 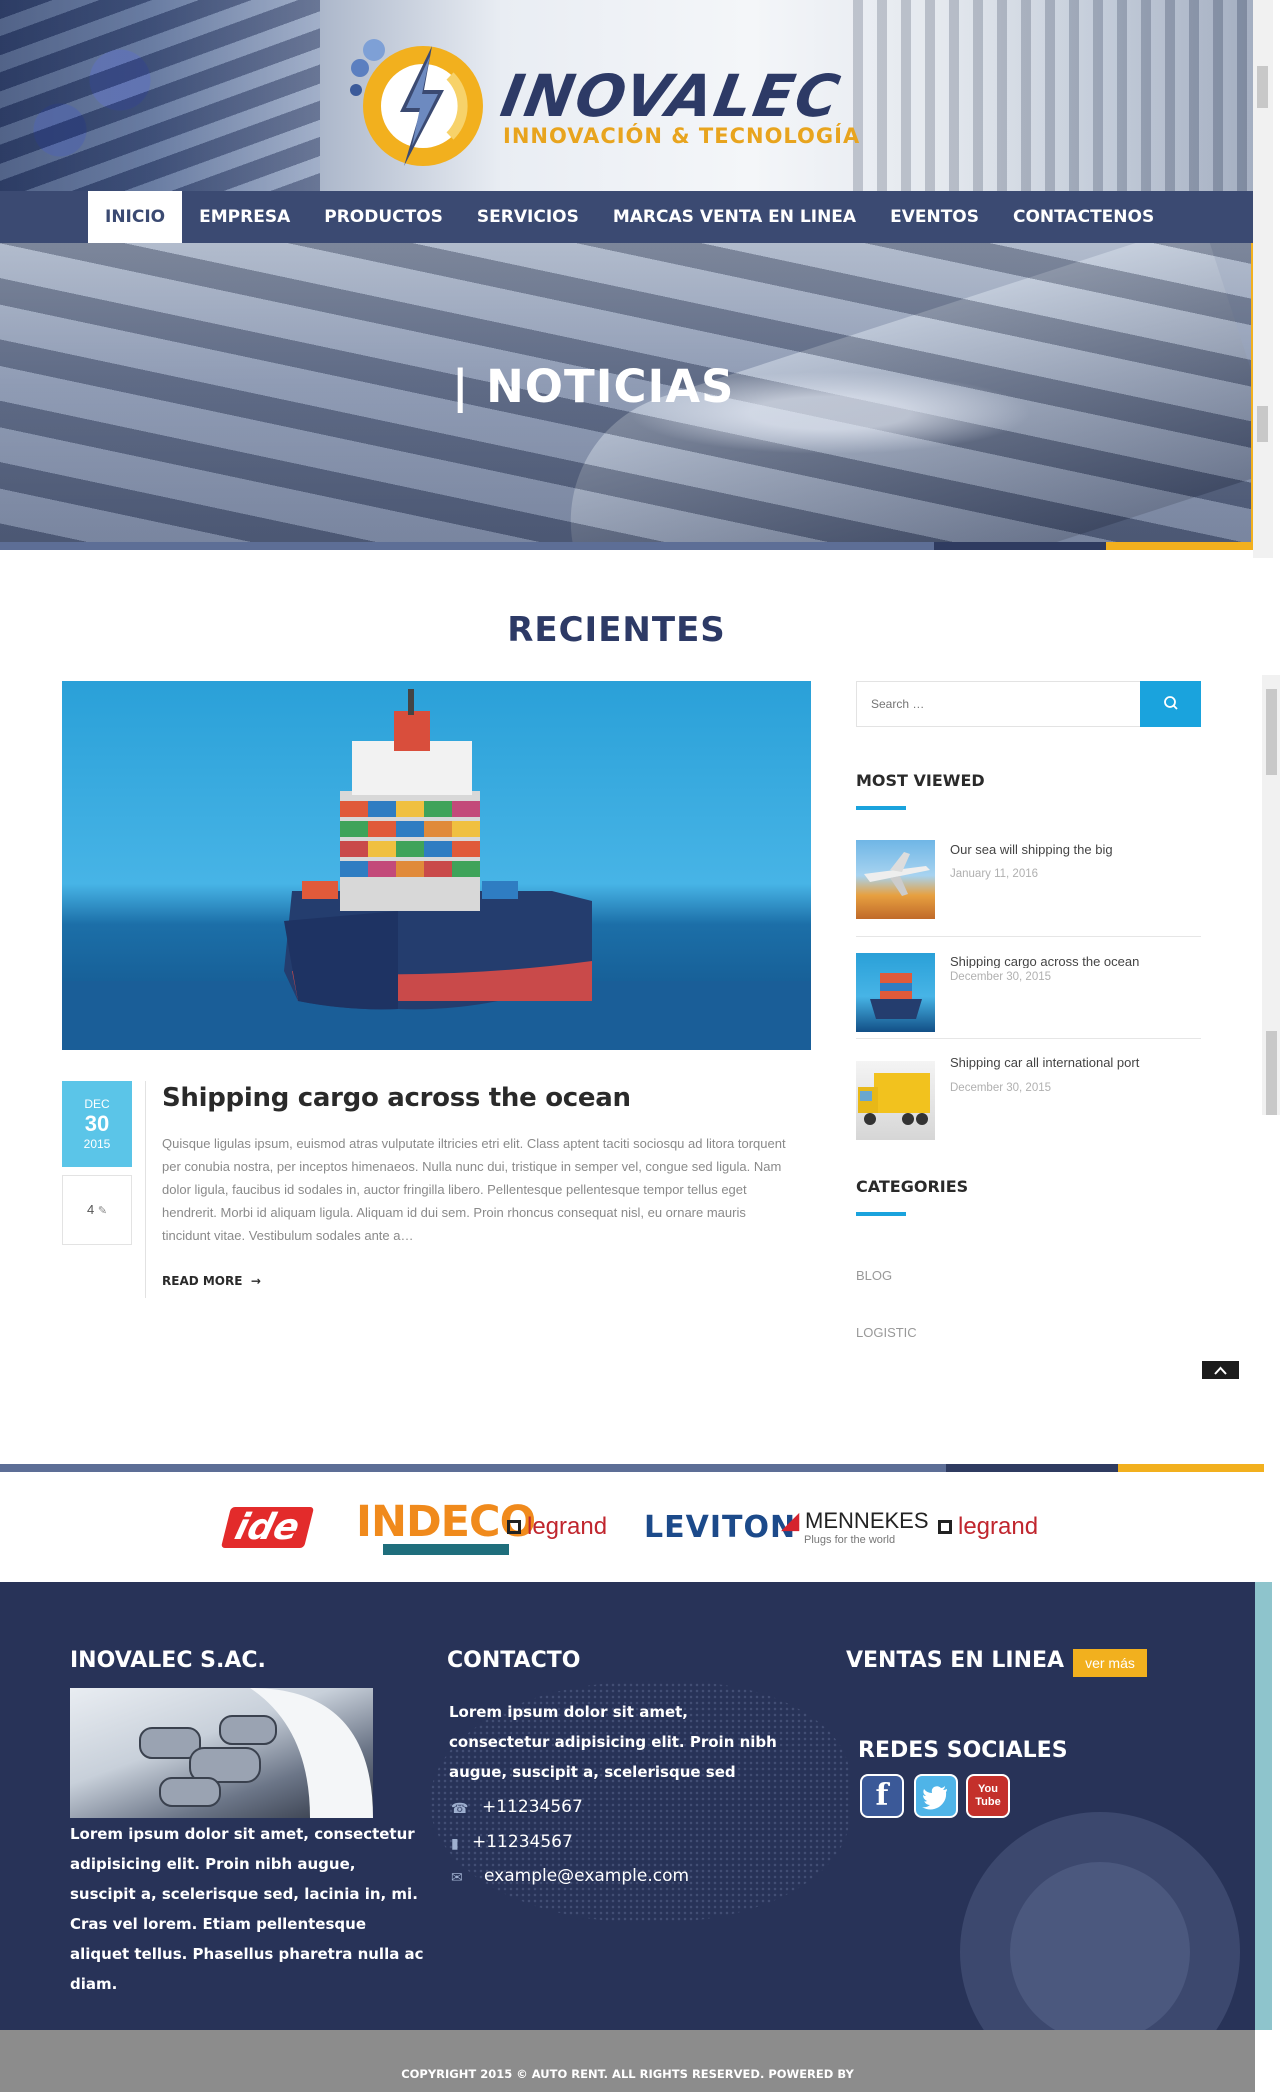 What do you see at coordinates (988, 1527) in the screenshot?
I see `brand-logo-legrand-2: legrand` at bounding box center [988, 1527].